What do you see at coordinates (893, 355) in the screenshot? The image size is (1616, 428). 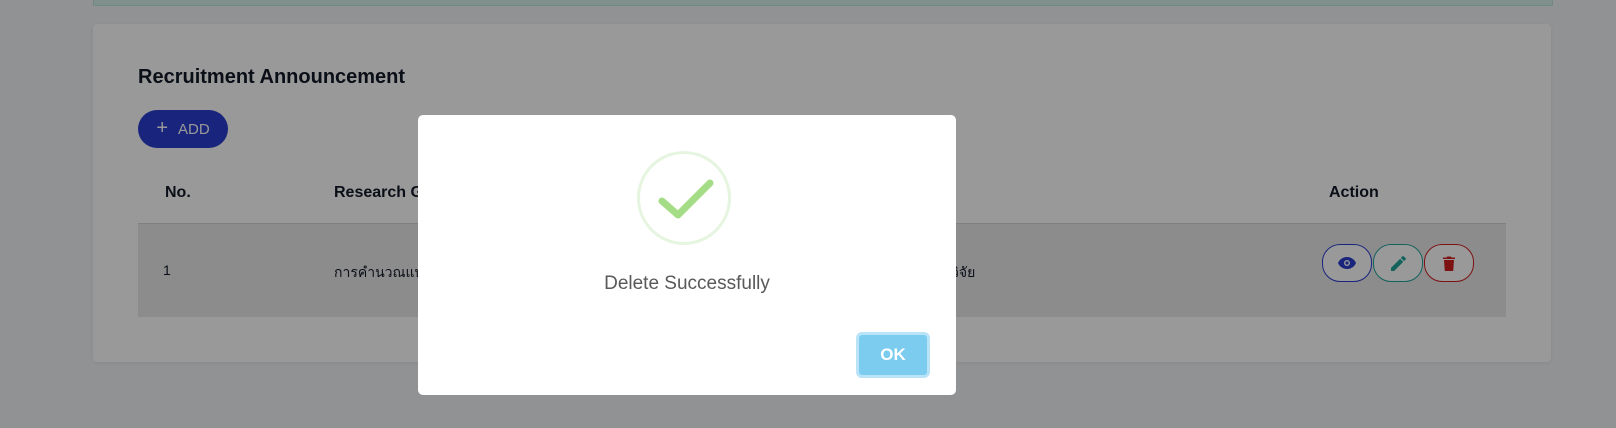 I see `ok-button: OK` at bounding box center [893, 355].